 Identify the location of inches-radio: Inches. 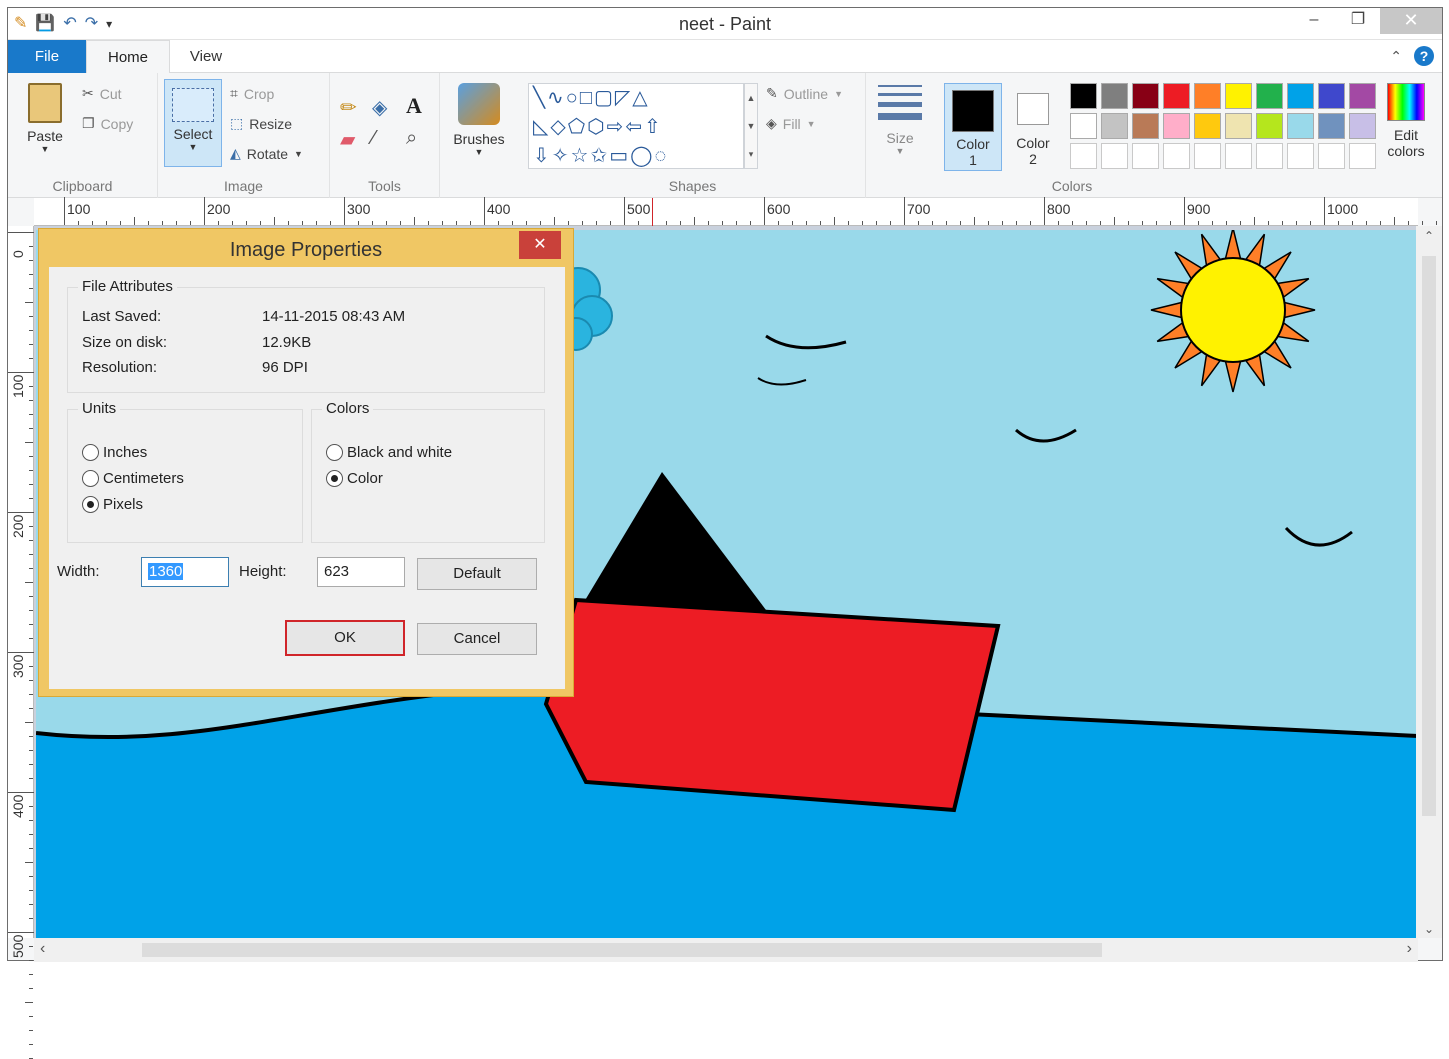
(114, 452).